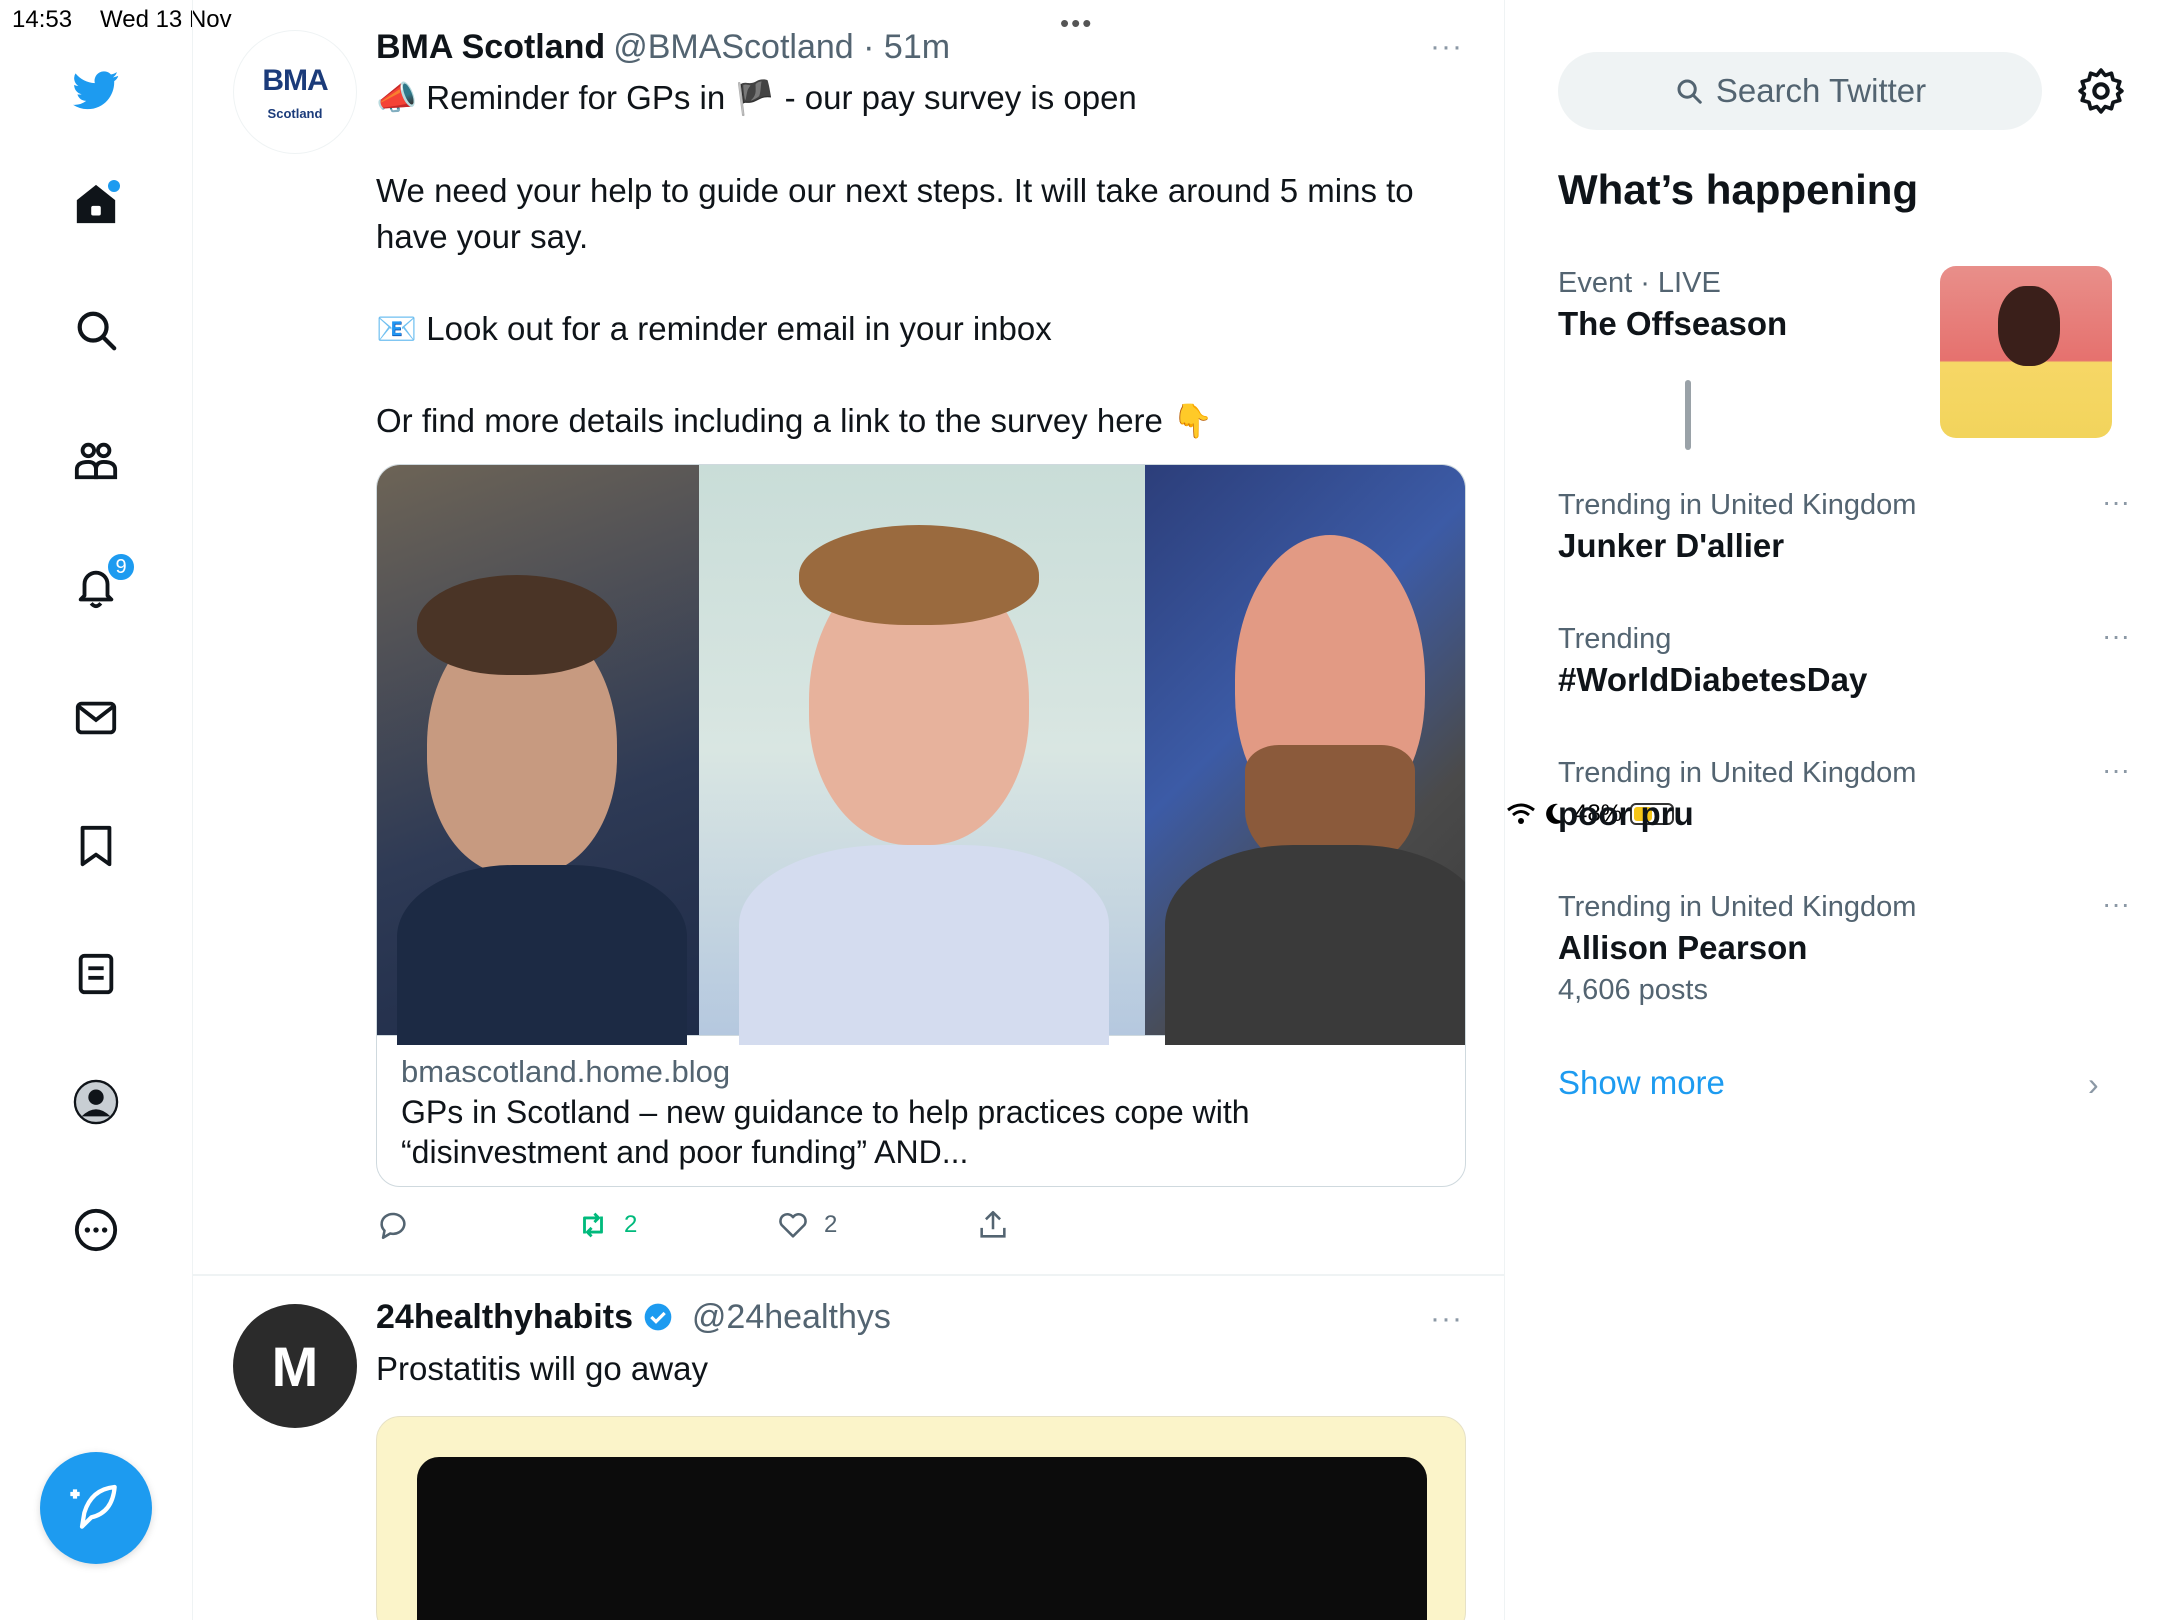 The width and height of the screenshot is (2160, 1620). Describe the element at coordinates (566, 1071) in the screenshot. I see `link-card-domain: bmascotland.home.blog` at that location.